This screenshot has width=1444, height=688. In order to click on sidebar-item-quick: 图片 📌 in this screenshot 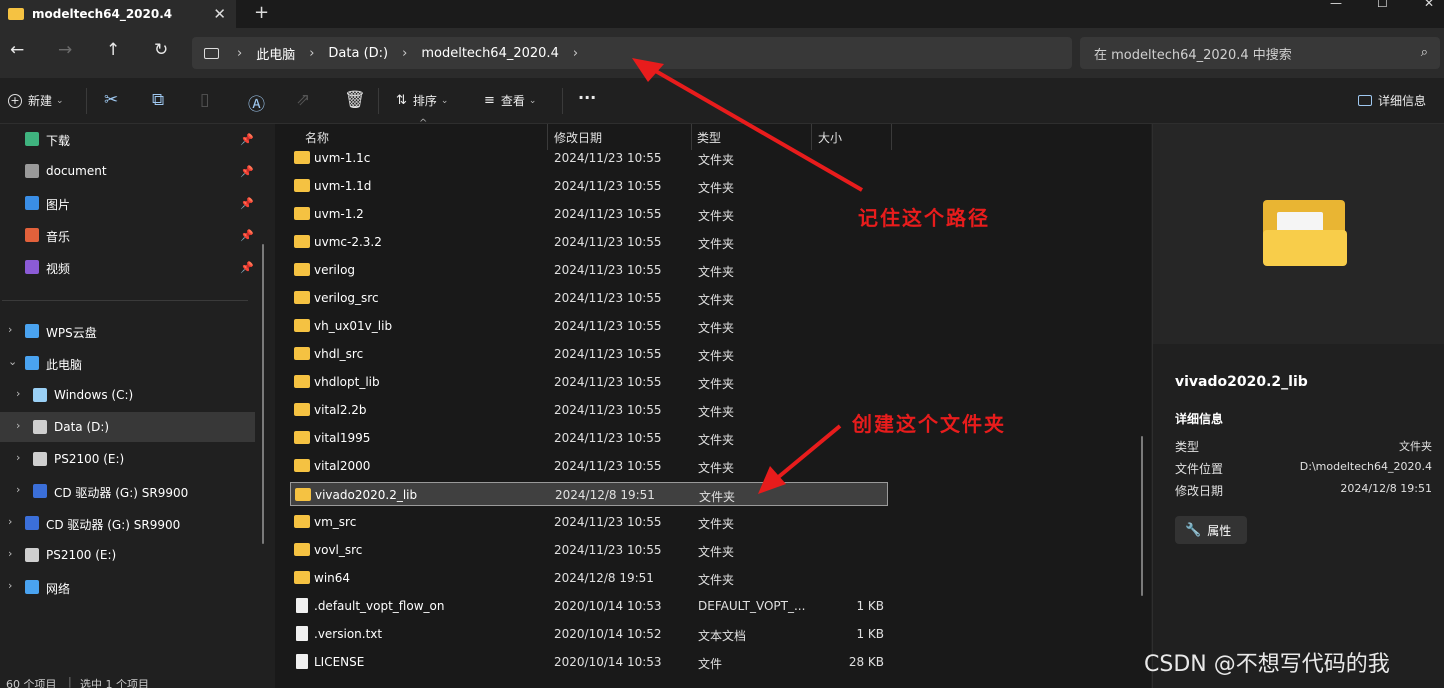, I will do `click(127, 203)`.